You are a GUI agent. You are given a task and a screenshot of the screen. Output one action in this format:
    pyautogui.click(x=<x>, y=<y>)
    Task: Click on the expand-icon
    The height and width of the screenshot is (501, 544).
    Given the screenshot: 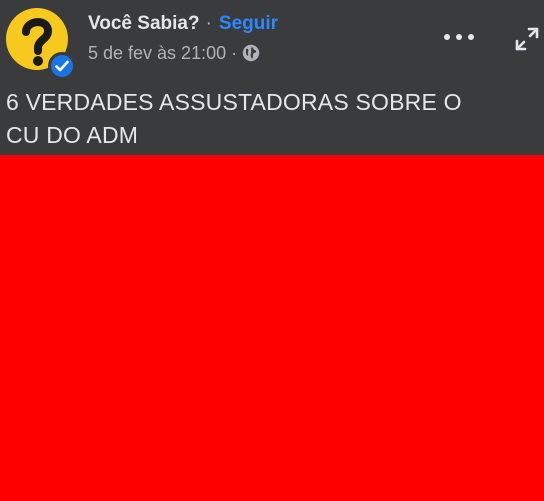 What is the action you would take?
    pyautogui.click(x=527, y=39)
    